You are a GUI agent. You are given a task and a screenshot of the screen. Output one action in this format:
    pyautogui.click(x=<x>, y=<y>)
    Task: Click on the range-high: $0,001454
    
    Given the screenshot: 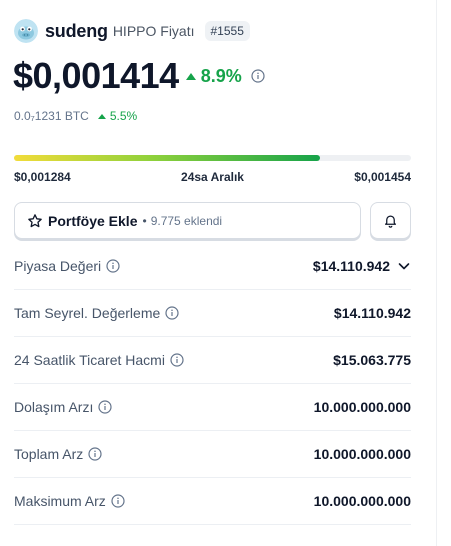 What is the action you would take?
    pyautogui.click(x=382, y=177)
    